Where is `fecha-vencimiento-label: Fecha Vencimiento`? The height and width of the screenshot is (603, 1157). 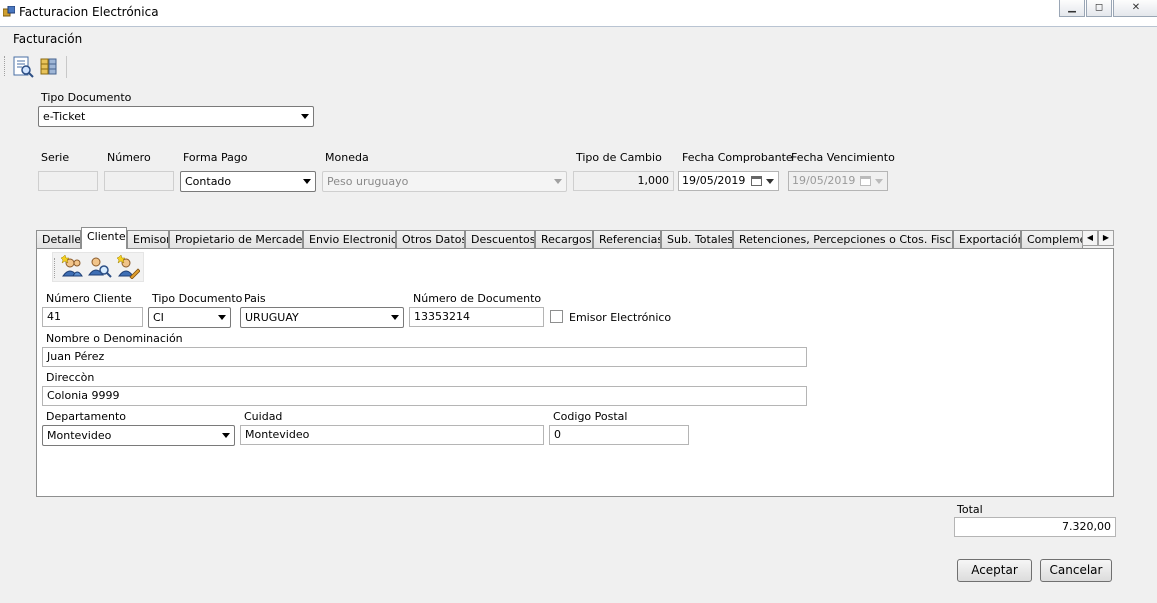 fecha-vencimiento-label: Fecha Vencimiento is located at coordinates (843, 157).